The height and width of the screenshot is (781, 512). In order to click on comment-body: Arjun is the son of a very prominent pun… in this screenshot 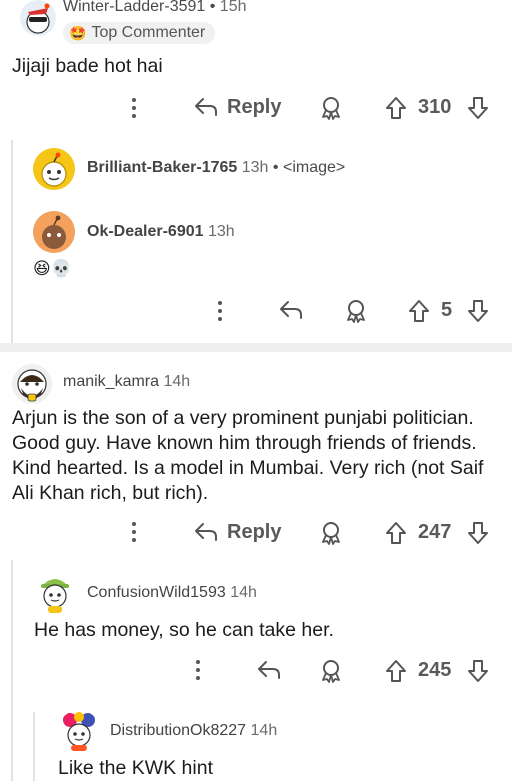, I will do `click(248, 455)`.